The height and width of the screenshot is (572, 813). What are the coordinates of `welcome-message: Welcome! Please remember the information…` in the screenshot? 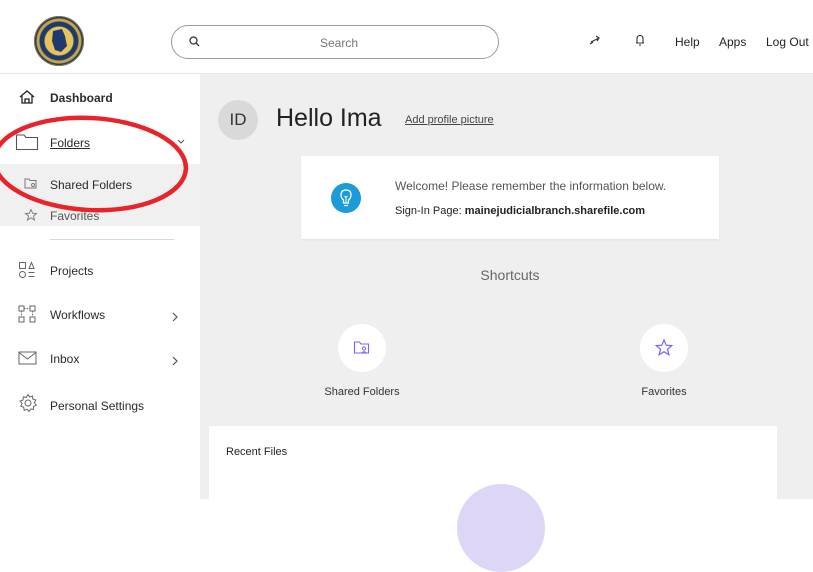 It's located at (531, 186).